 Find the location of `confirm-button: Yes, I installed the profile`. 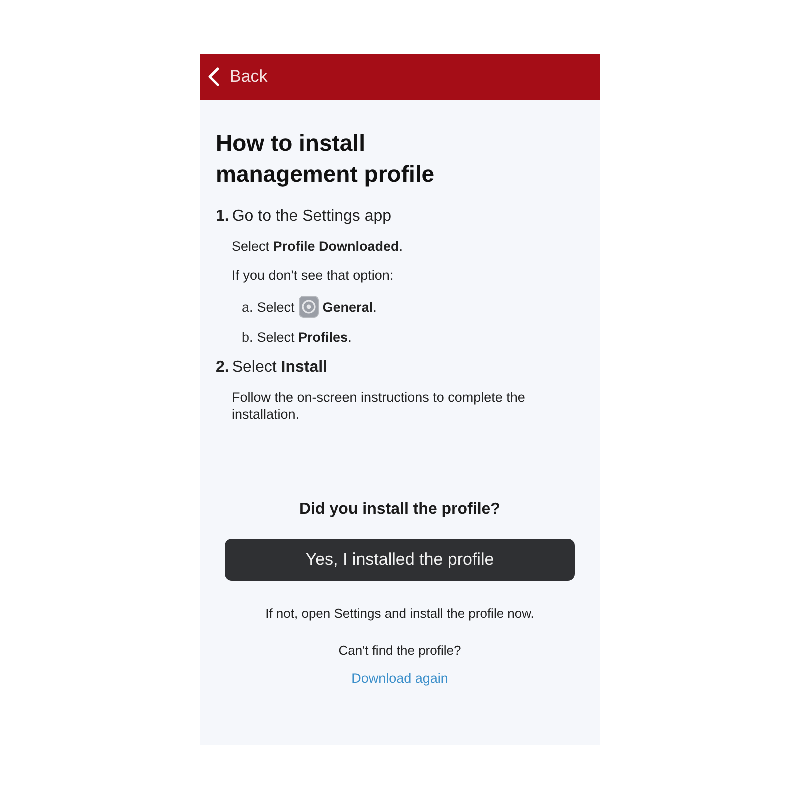

confirm-button: Yes, I installed the profile is located at coordinates (400, 560).